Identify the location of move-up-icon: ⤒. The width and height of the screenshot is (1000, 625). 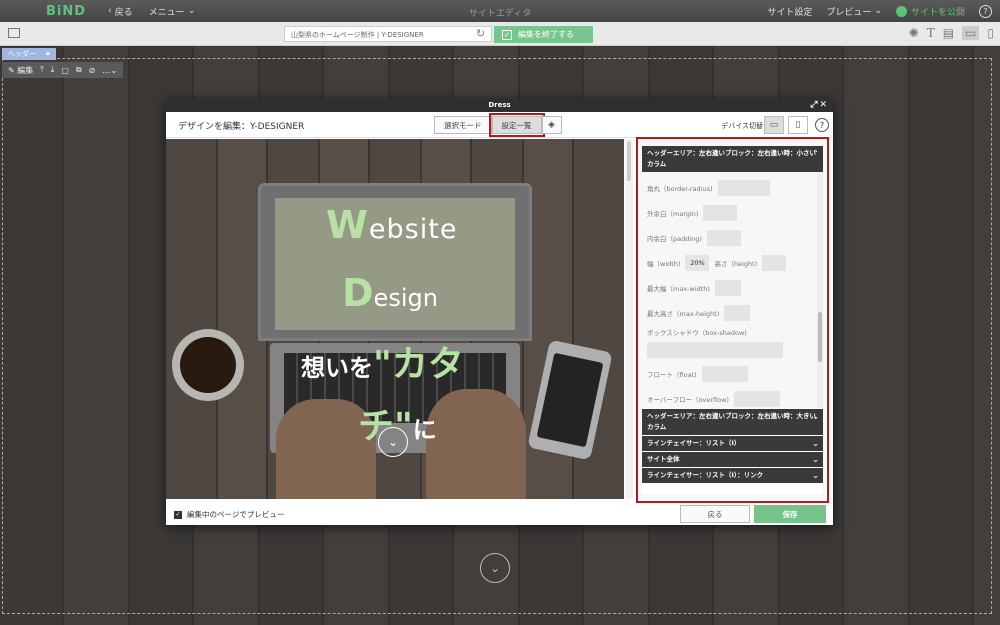
(42, 70).